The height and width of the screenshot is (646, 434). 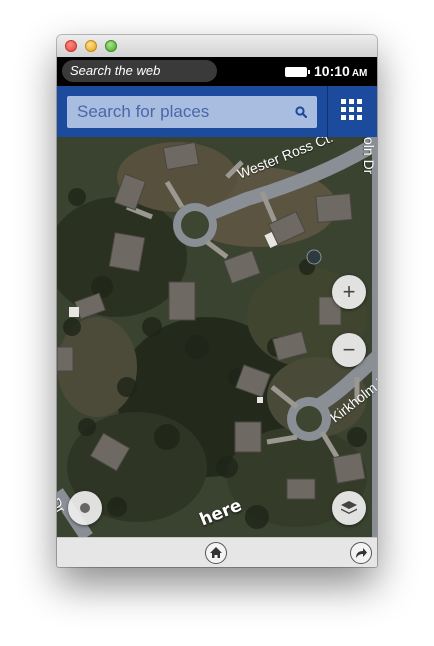 What do you see at coordinates (352, 110) in the screenshot?
I see `grid-icon` at bounding box center [352, 110].